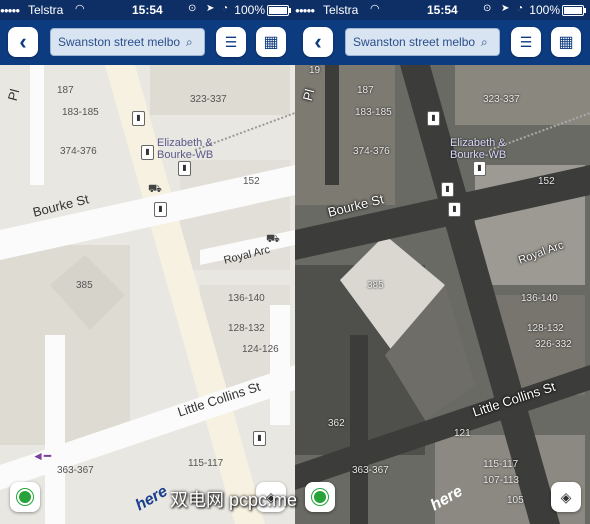 This screenshot has width=590, height=524. What do you see at coordinates (42, 456) in the screenshot?
I see `one-way-arrow-icon: ◄━` at bounding box center [42, 456].